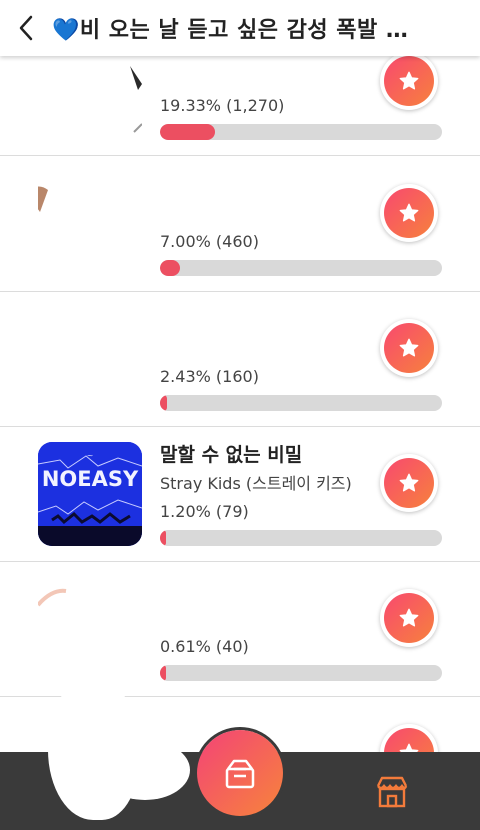  What do you see at coordinates (209, 241) in the screenshot?
I see `vote-percentage: 7.00% (460)` at bounding box center [209, 241].